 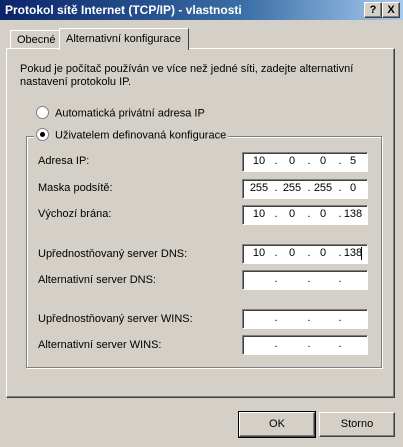 I want to click on alternate-dns-field: . . ., so click(x=305, y=280).